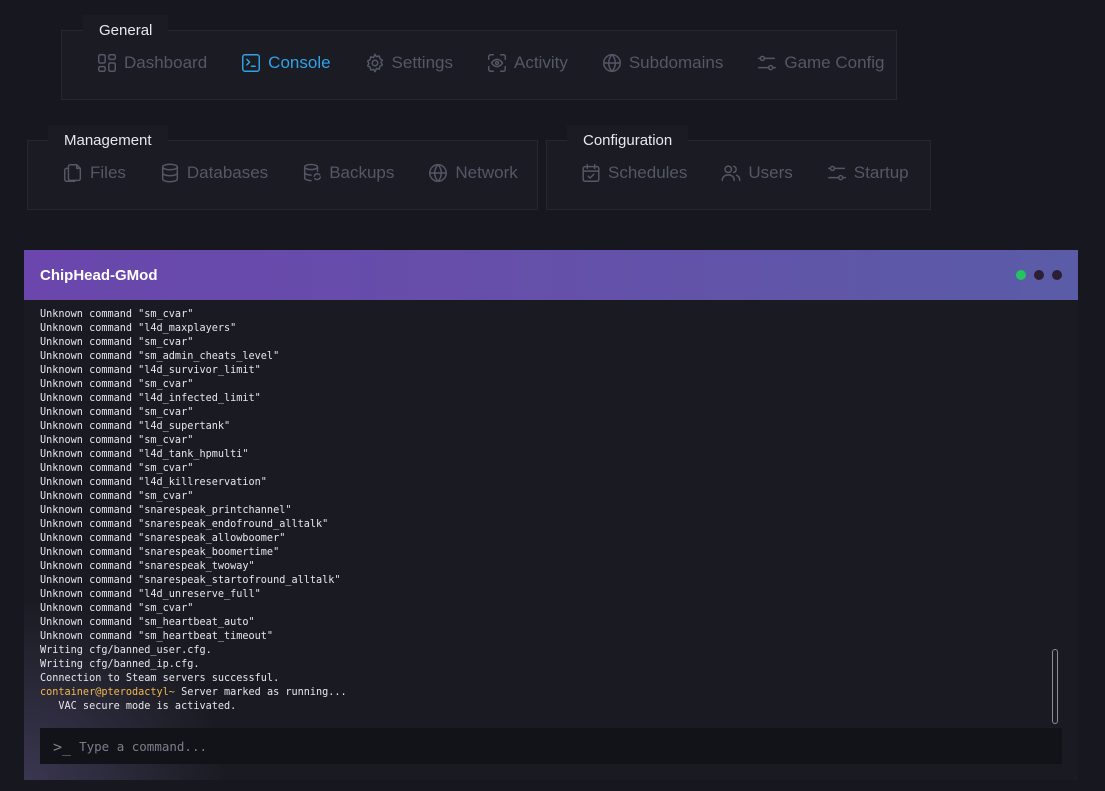 This screenshot has height=791, width=1105. I want to click on prompt-user: container@pterodactyl~, so click(107, 692).